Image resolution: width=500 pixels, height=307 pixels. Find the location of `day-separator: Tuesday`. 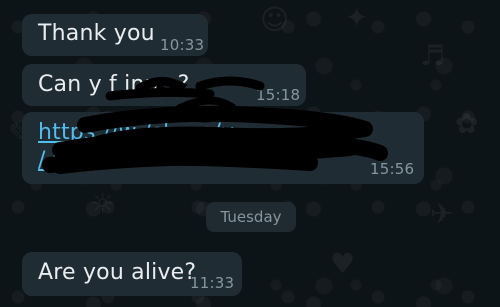

day-separator: Tuesday is located at coordinates (251, 217).